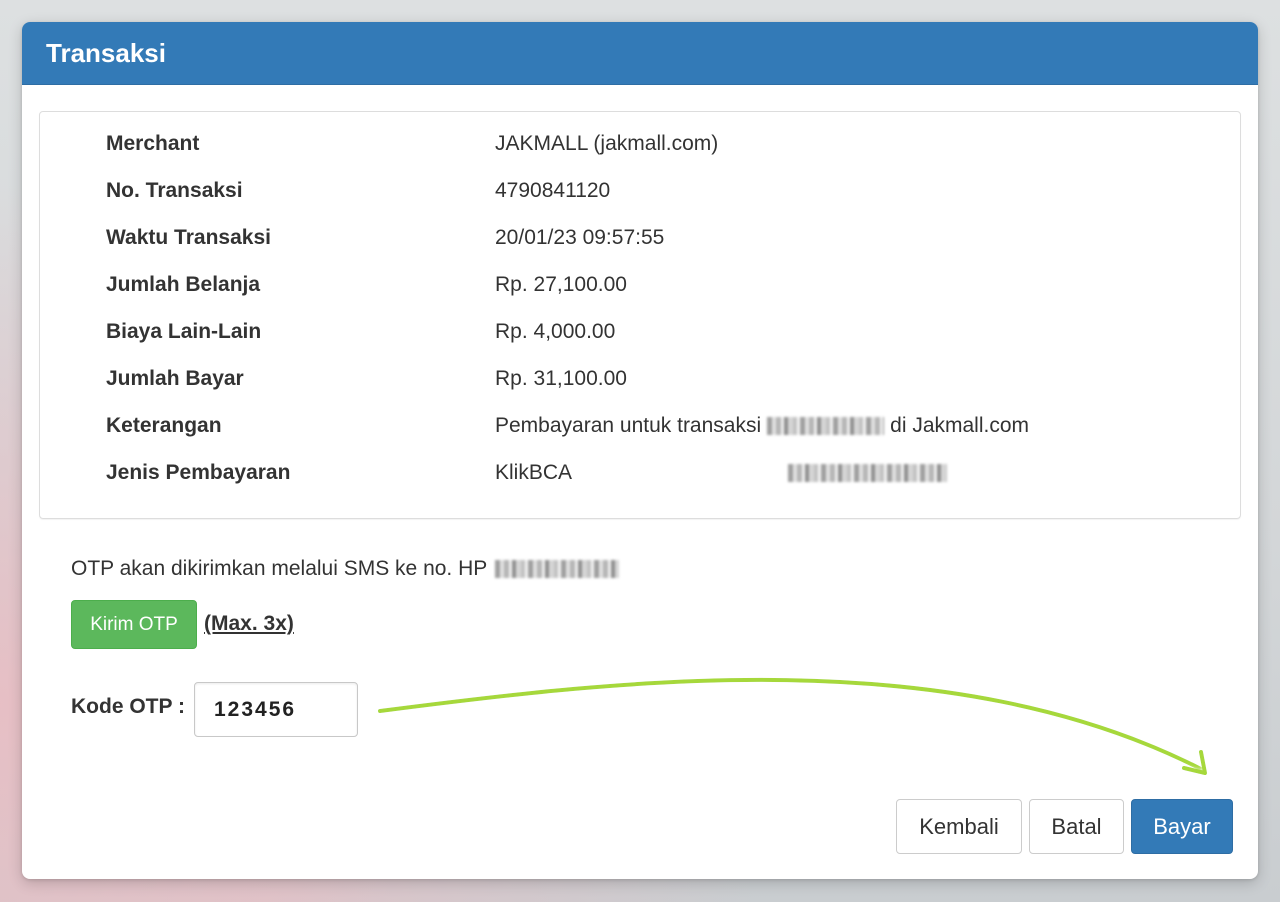 The image size is (1280, 902). Describe the element at coordinates (959, 826) in the screenshot. I see `back-button: Kembali` at that location.